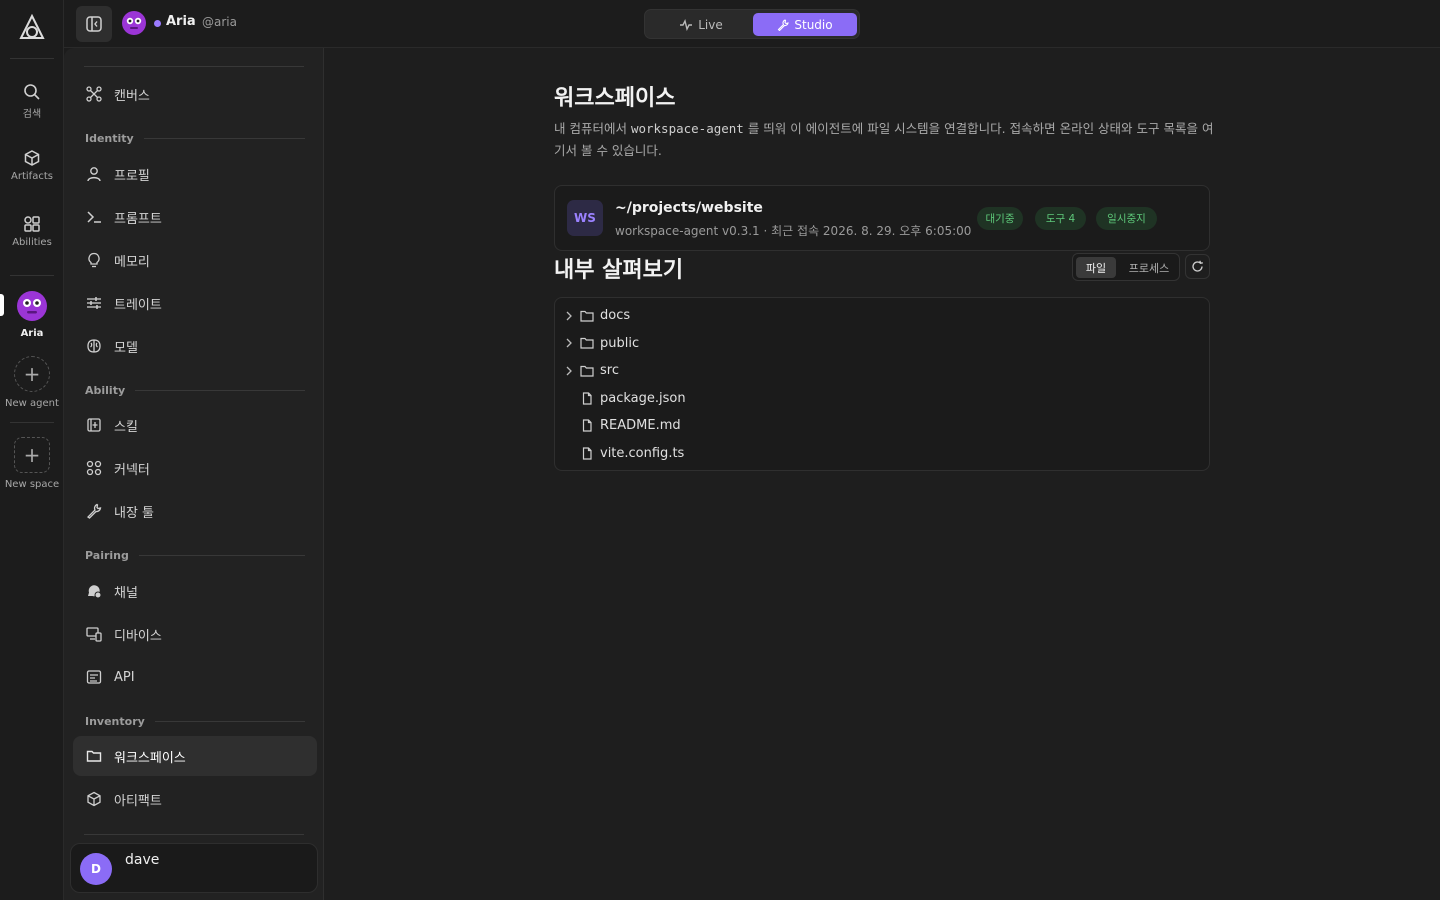 The image size is (1440, 900). Describe the element at coordinates (1197, 266) in the screenshot. I see `refresh-button` at that location.